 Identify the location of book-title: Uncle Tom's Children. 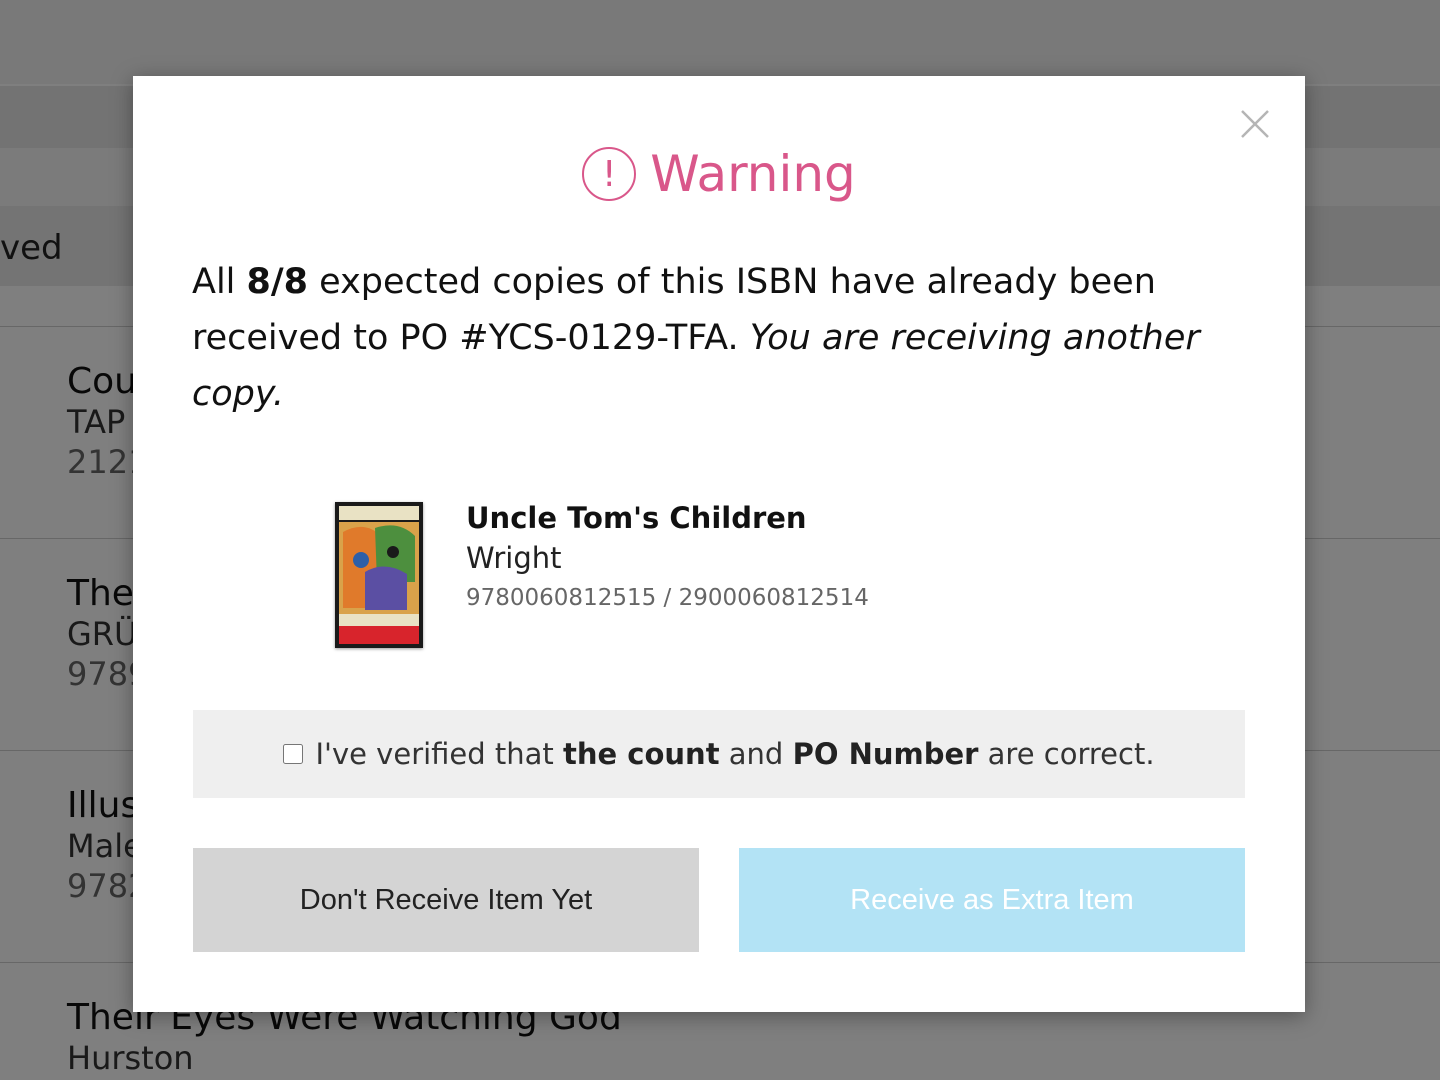
(636, 518).